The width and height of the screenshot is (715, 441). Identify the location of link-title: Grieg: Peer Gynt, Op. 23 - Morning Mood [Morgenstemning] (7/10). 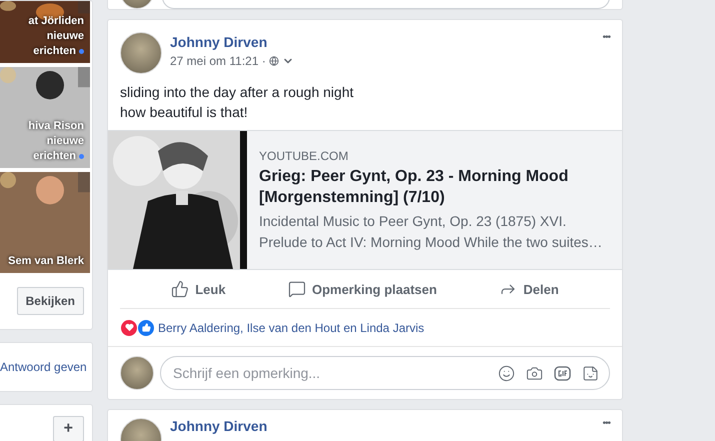
(435, 187).